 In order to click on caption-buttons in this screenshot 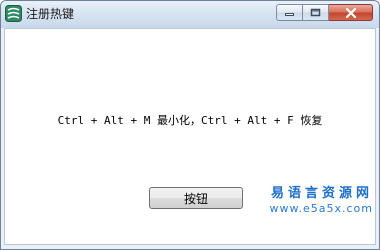, I will do `click(324, 13)`.